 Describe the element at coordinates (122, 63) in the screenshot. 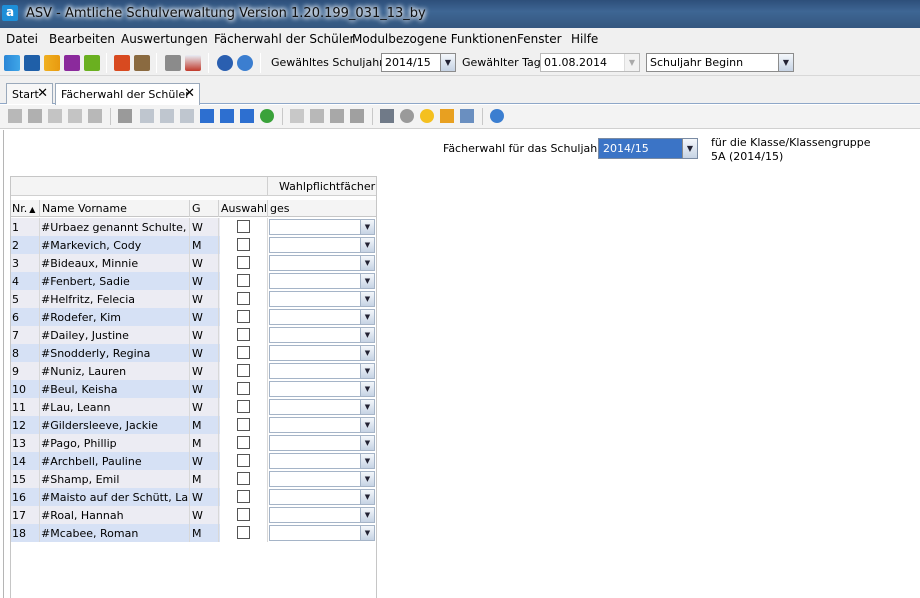

I see `book-icon` at that location.